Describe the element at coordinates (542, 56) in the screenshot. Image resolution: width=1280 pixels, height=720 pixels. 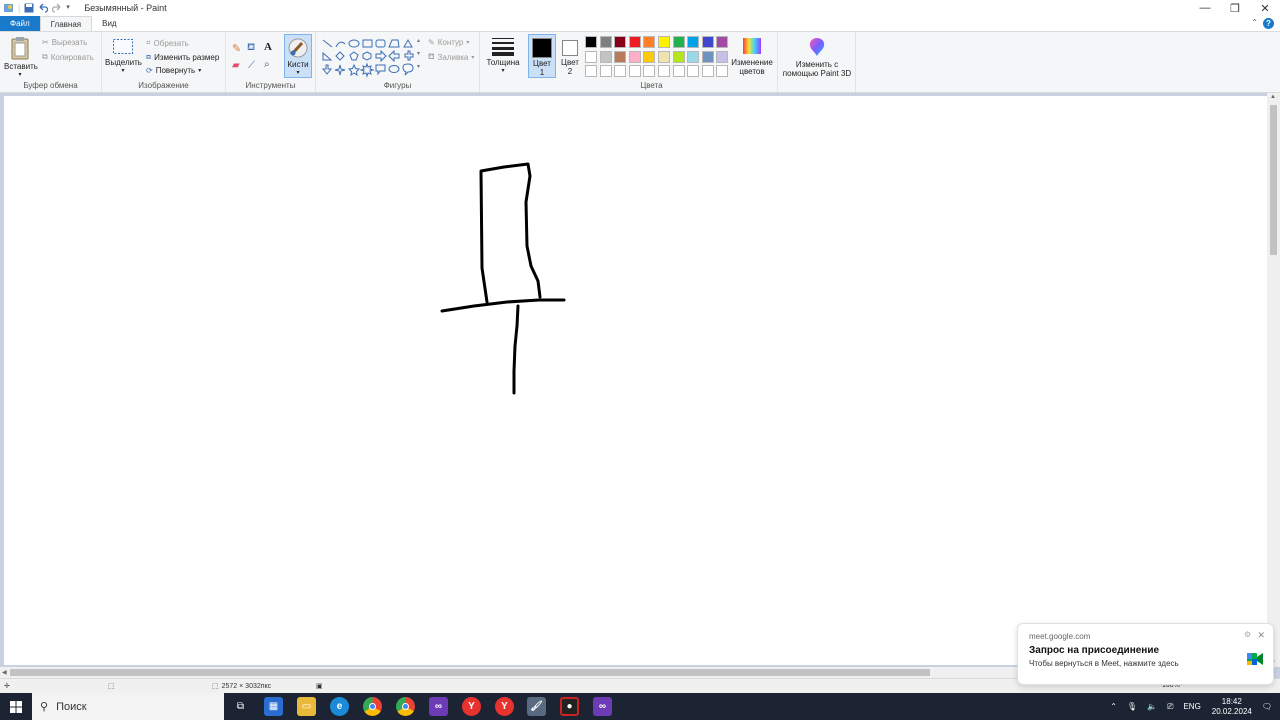
I see `color1-button: Цвет 1` at that location.